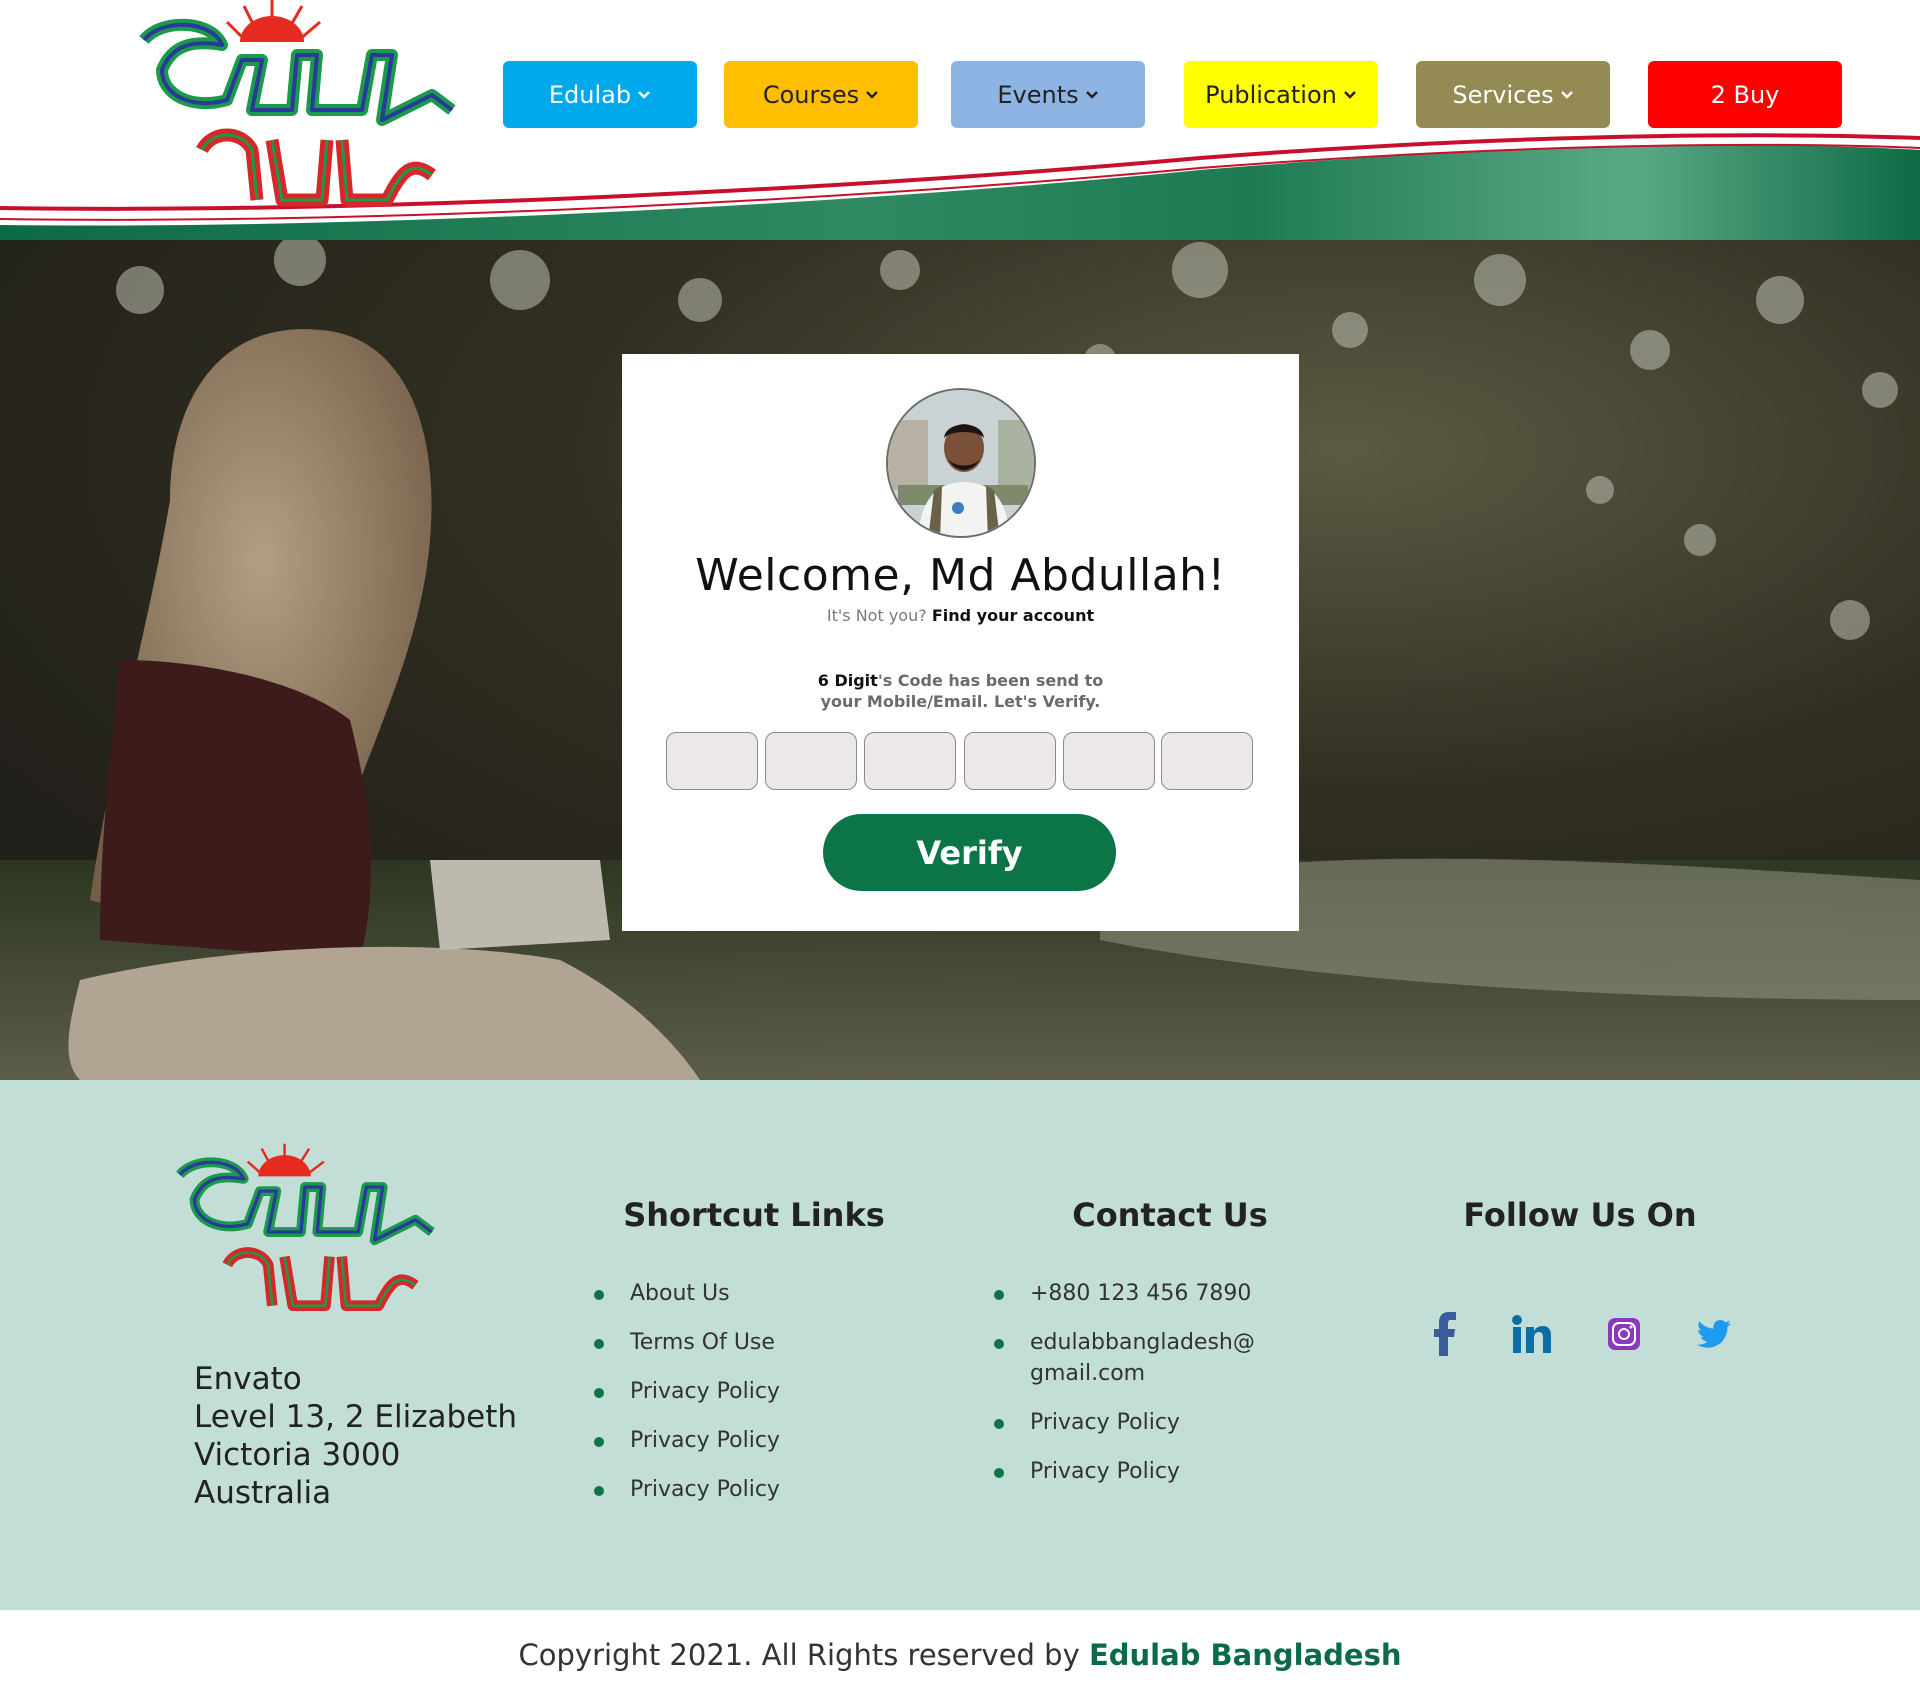 This screenshot has height=1707, width=1920. Describe the element at coordinates (1532, 1334) in the screenshot. I see `linkedin-icon` at that location.